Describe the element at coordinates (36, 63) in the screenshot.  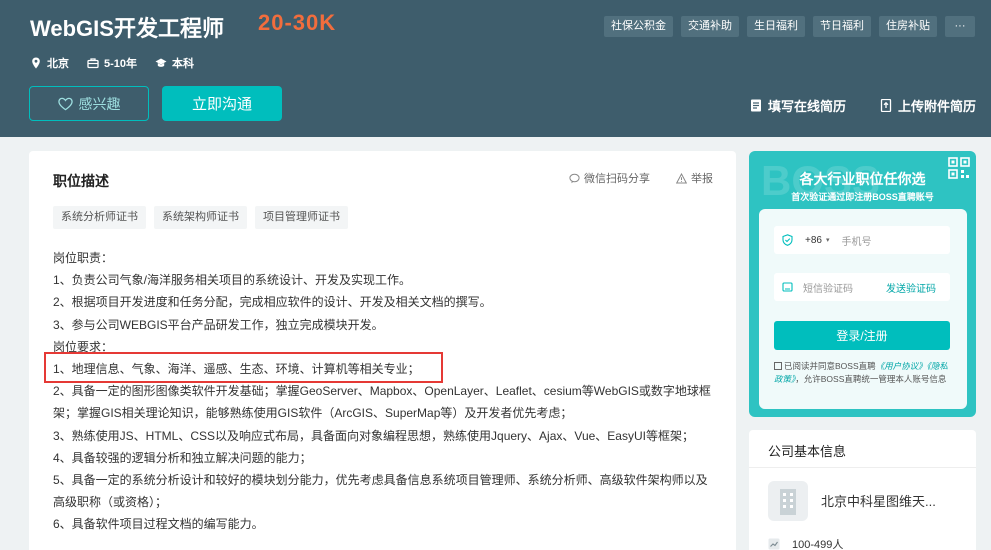
I see `location-icon` at that location.